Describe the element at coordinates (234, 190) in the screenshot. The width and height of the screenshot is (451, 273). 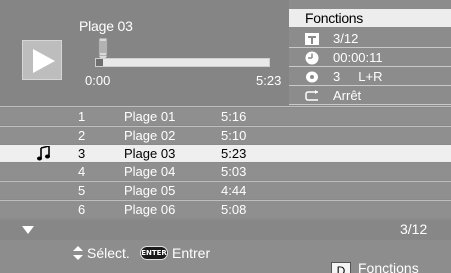
I see `track-duration: 4:44` at that location.